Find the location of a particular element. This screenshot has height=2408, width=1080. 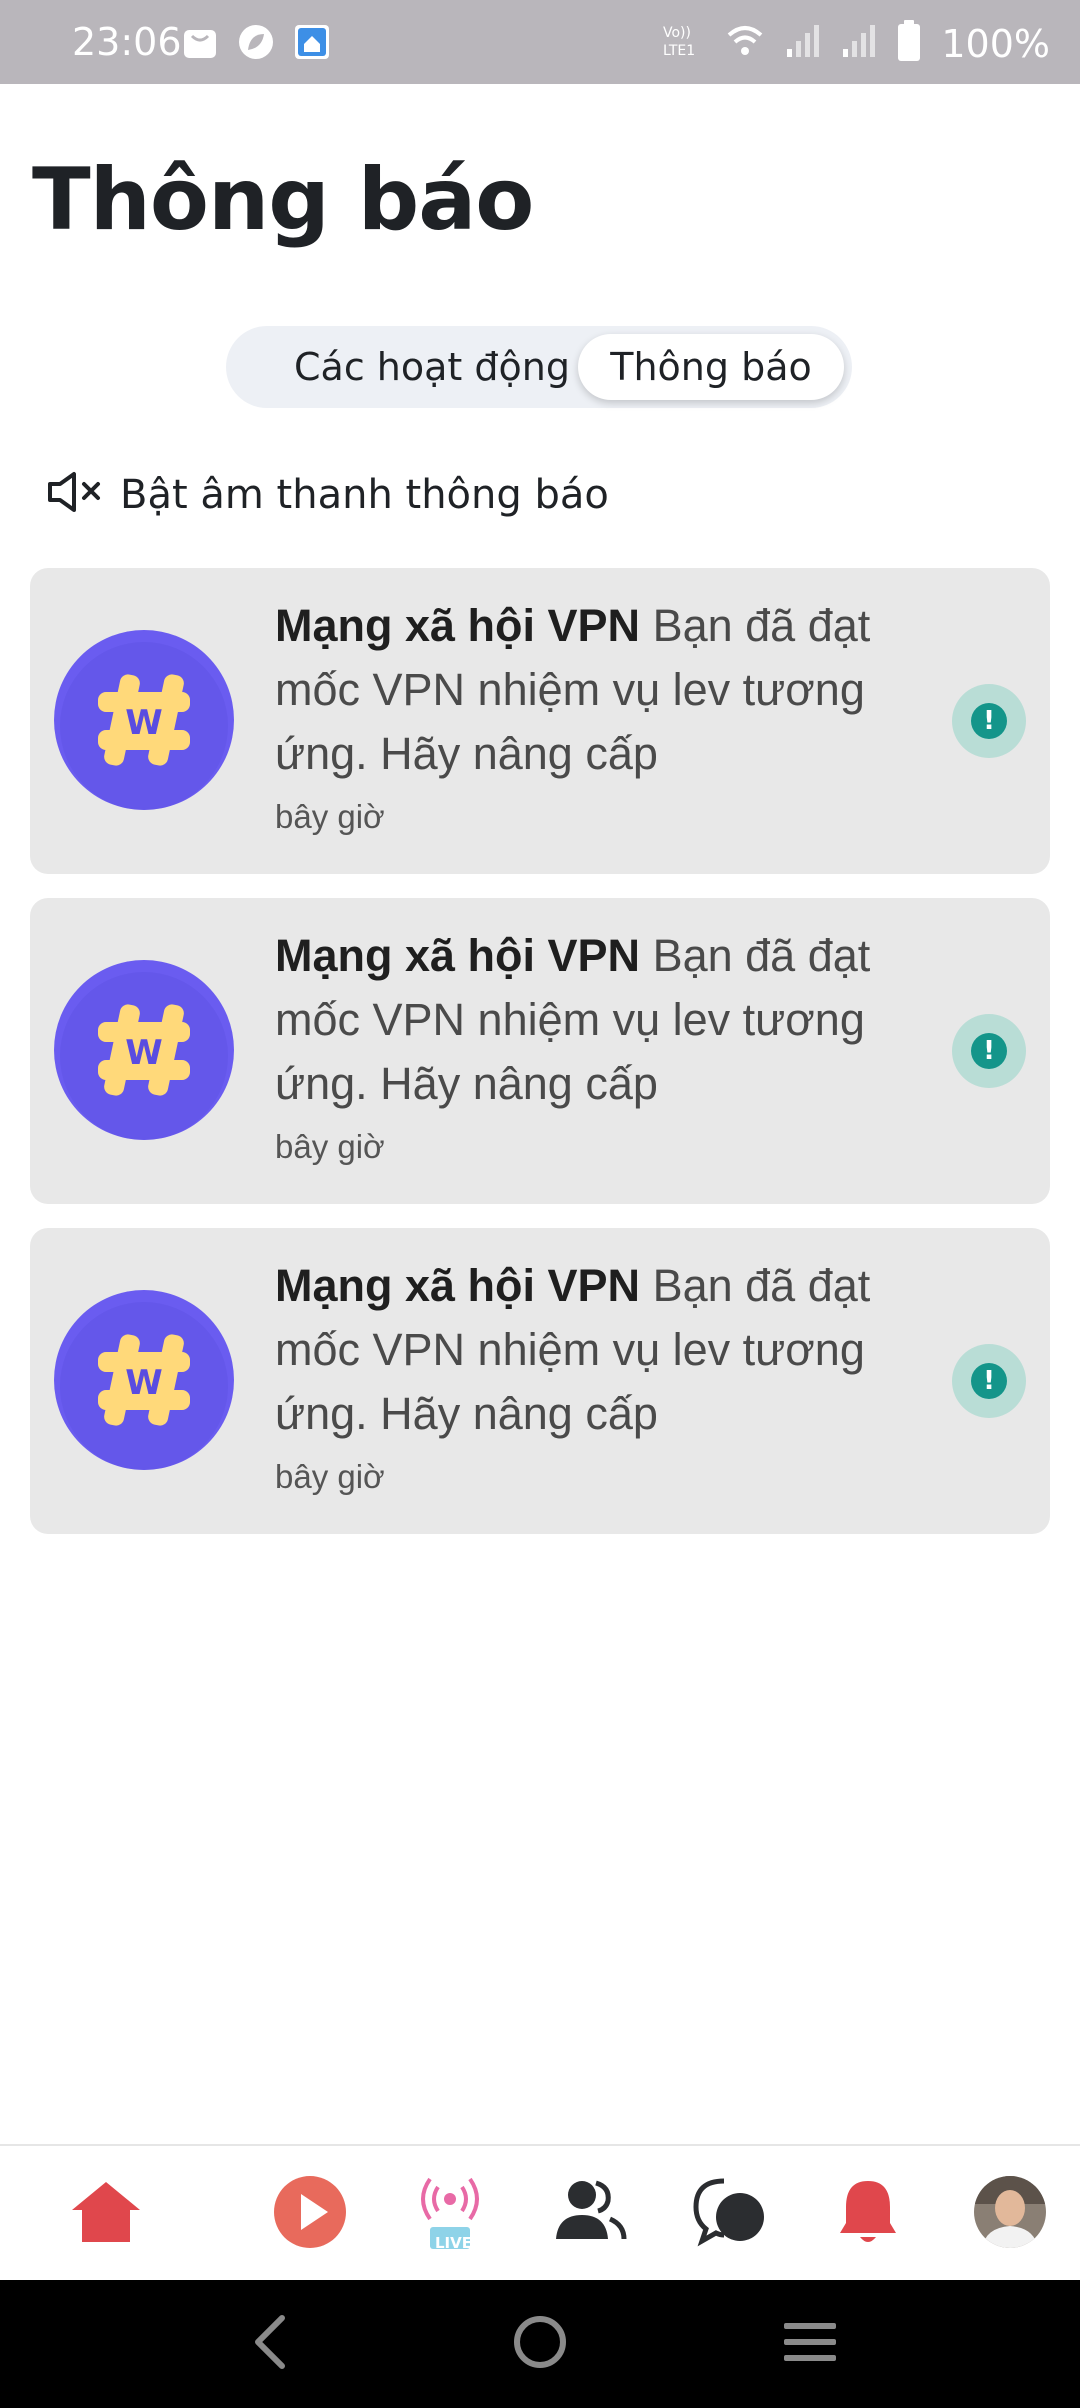

notification-sound-label: Bật âm thanh thông báo is located at coordinates (364, 494).